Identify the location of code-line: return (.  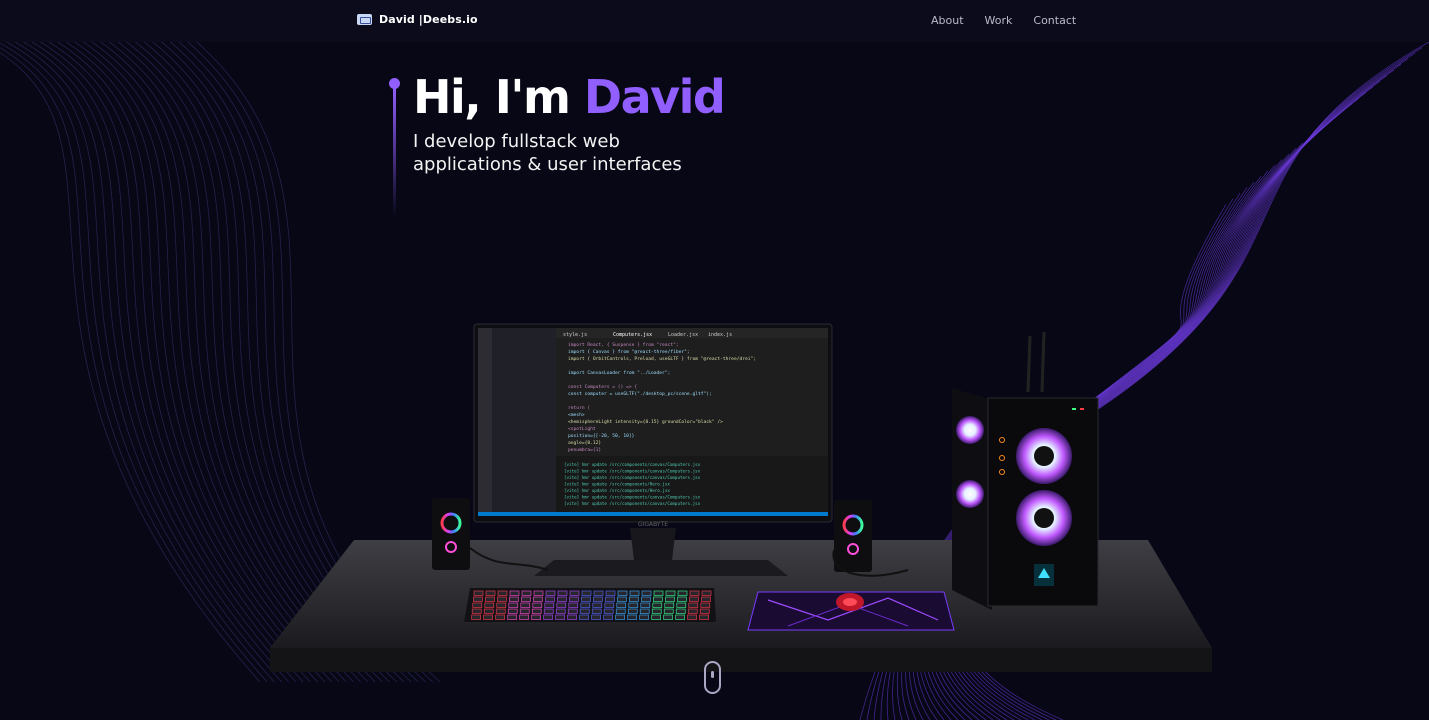
(579, 408).